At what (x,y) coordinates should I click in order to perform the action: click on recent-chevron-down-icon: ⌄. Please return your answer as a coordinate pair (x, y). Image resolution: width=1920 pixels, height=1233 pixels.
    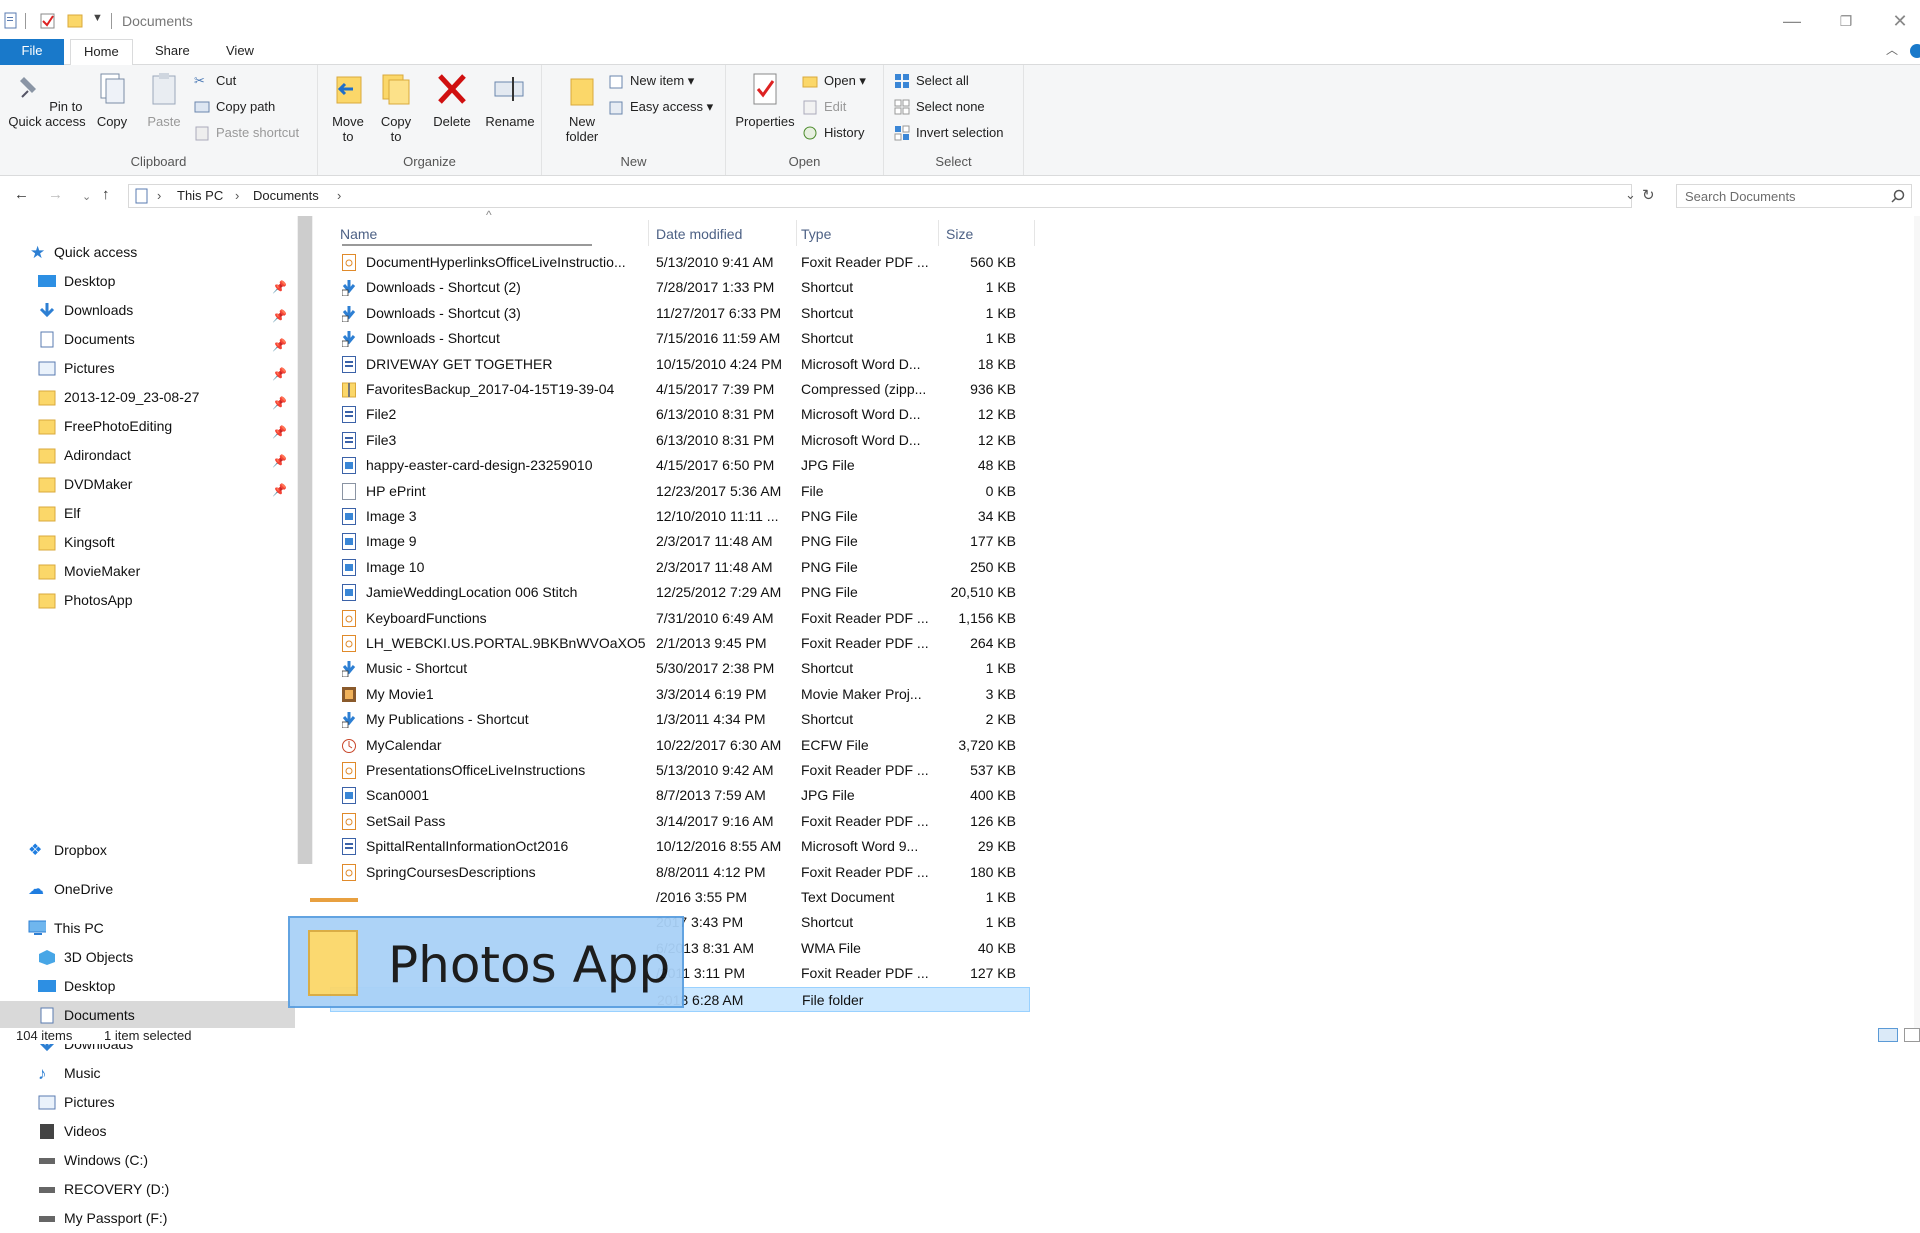
    Looking at the image, I should click on (86, 196).